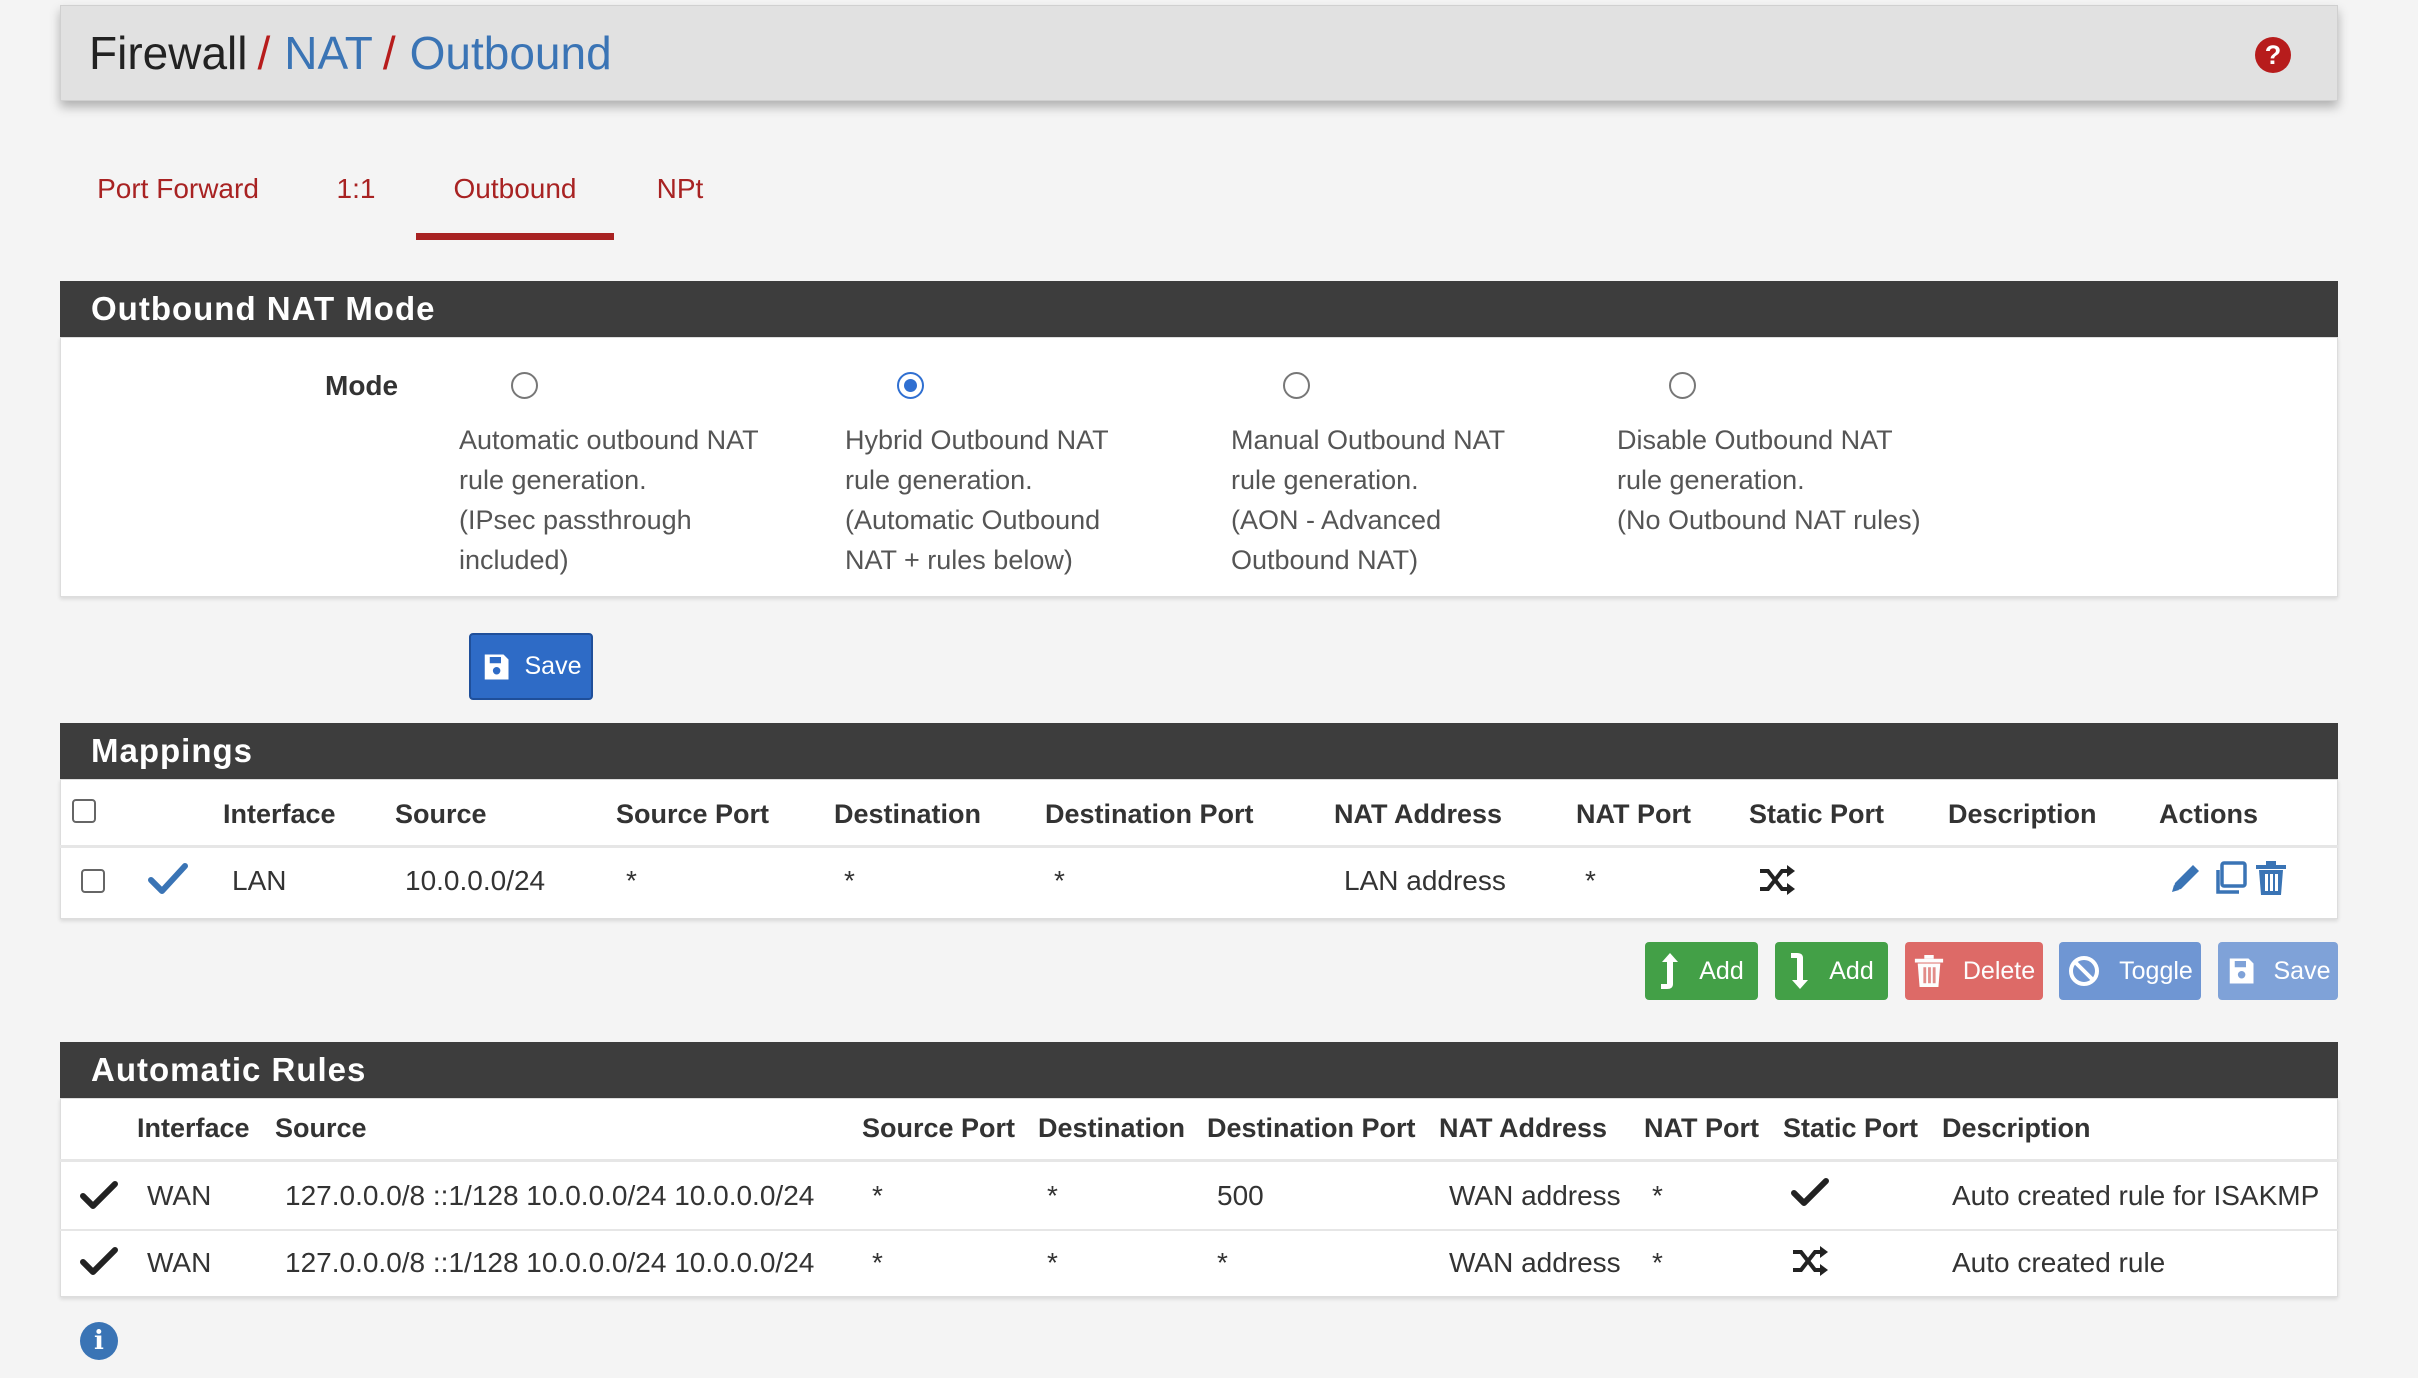 The width and height of the screenshot is (2418, 1378). I want to click on header-divider, so click(1199, 846).